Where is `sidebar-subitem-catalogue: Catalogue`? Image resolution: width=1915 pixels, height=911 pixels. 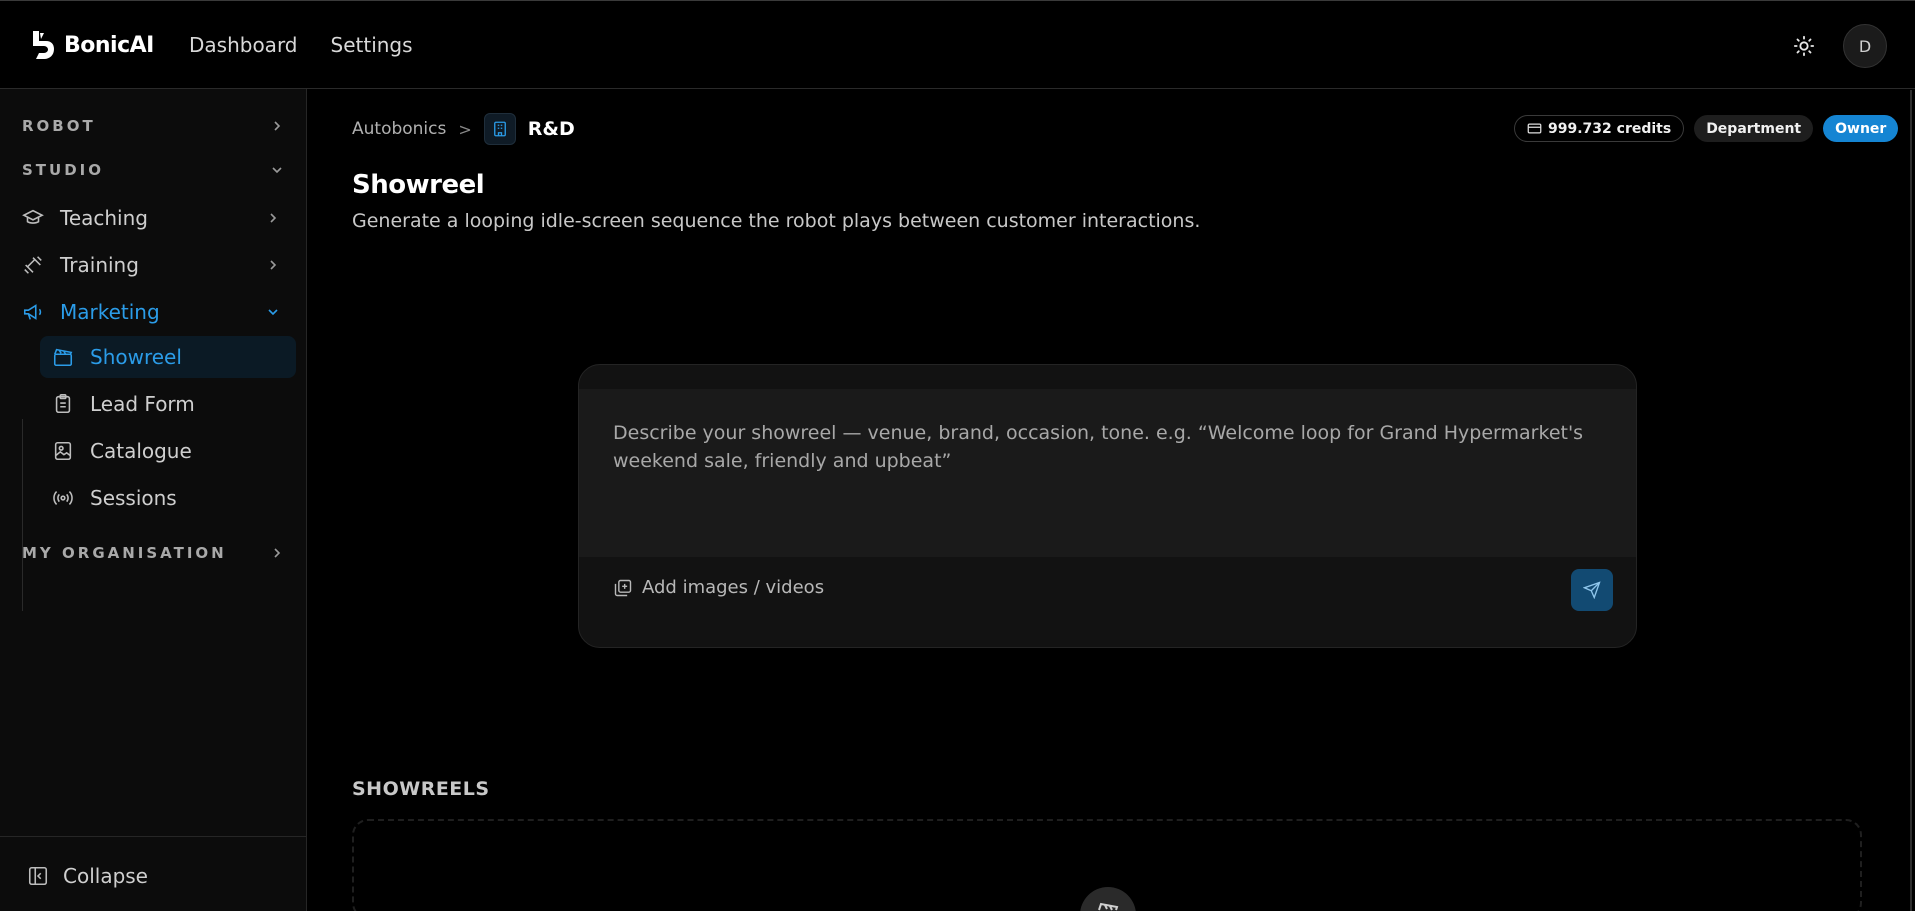 sidebar-subitem-catalogue: Catalogue is located at coordinates (168, 451).